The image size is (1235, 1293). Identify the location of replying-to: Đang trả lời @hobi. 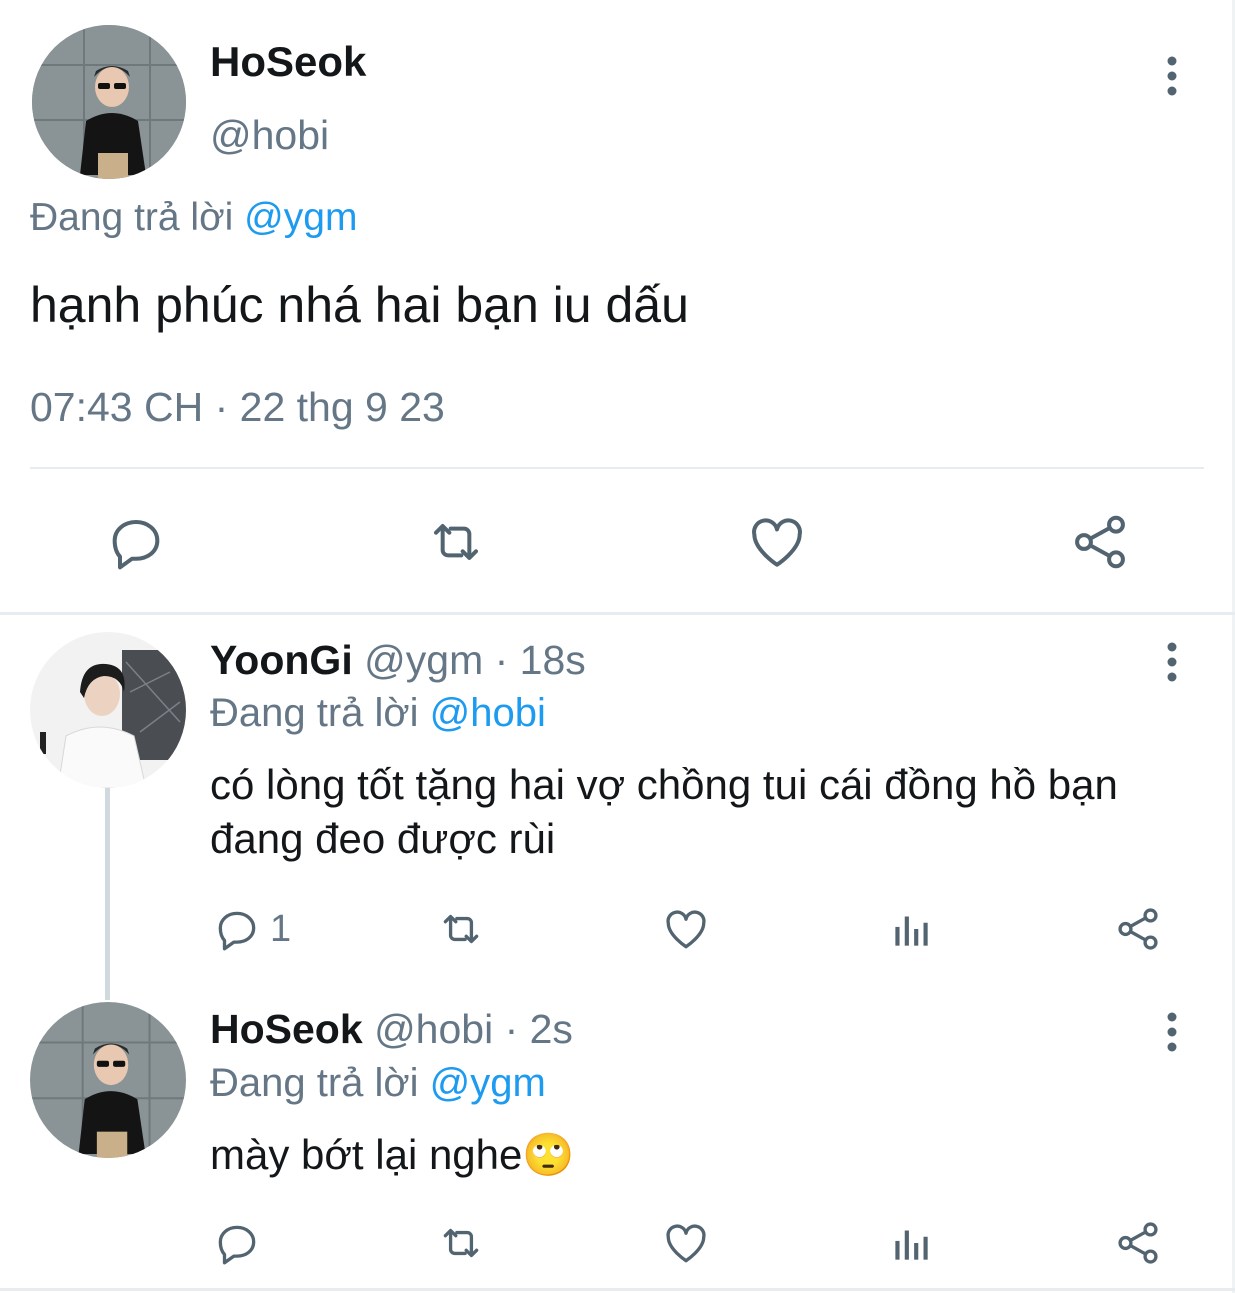
(378, 713).